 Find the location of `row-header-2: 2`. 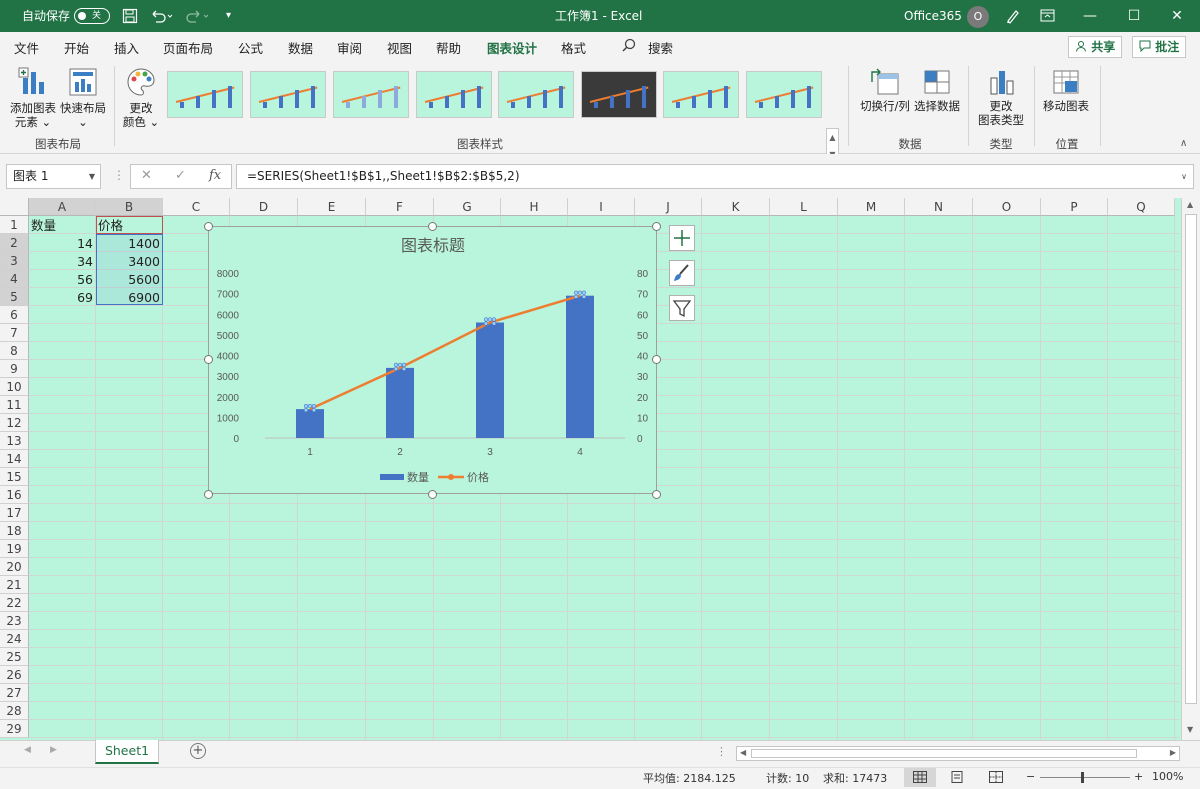

row-header-2: 2 is located at coordinates (14, 243).